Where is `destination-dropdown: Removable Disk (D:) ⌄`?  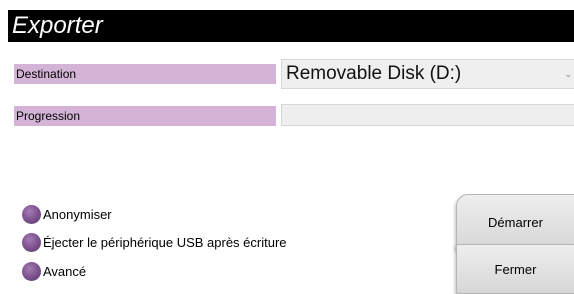
destination-dropdown: Removable Disk (D:) ⌄ is located at coordinates (427, 74).